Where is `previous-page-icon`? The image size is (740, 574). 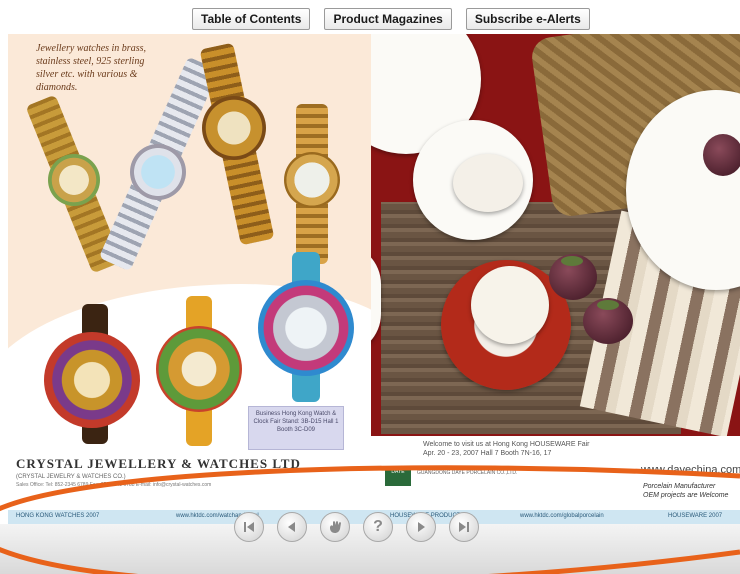
previous-page-icon is located at coordinates (291, 527).